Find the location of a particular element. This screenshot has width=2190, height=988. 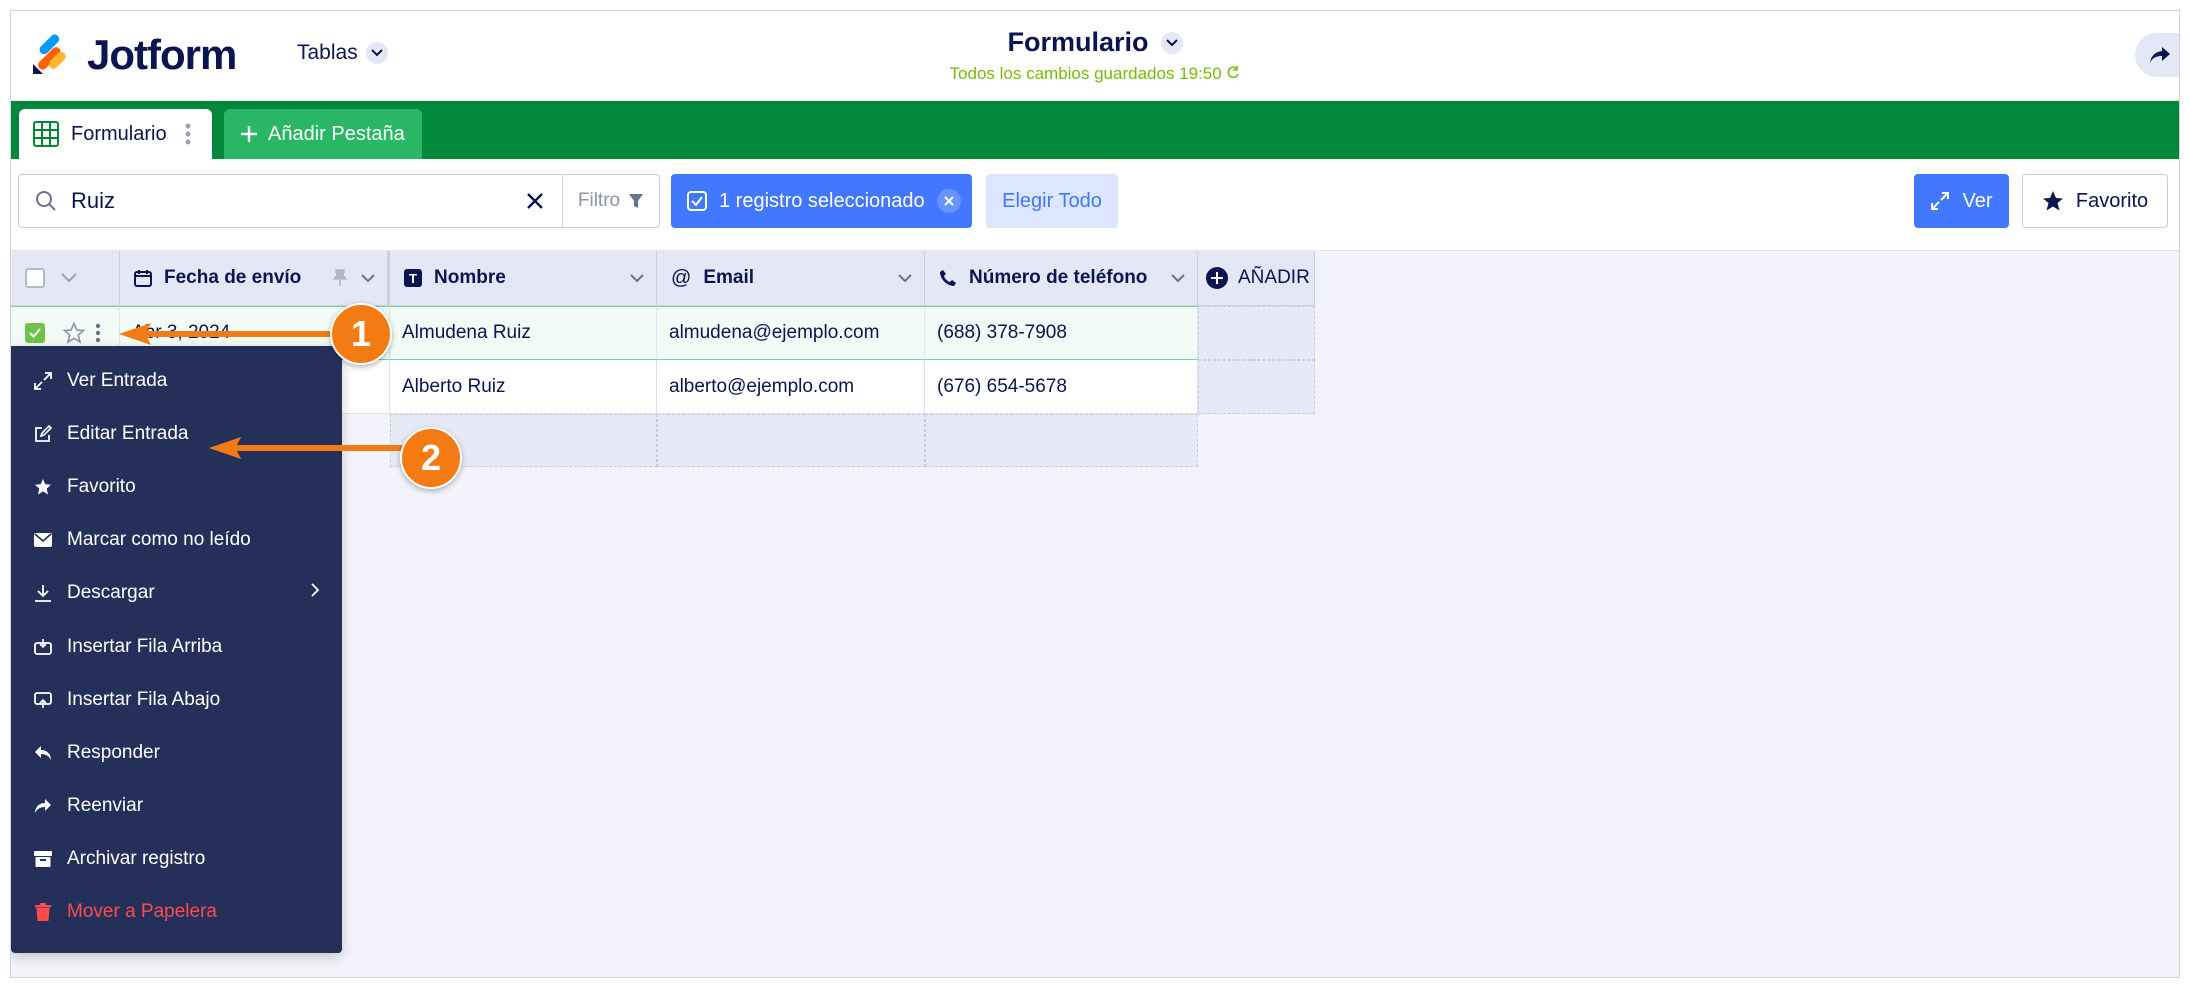

document-title: Formulario is located at coordinates (1095, 42).